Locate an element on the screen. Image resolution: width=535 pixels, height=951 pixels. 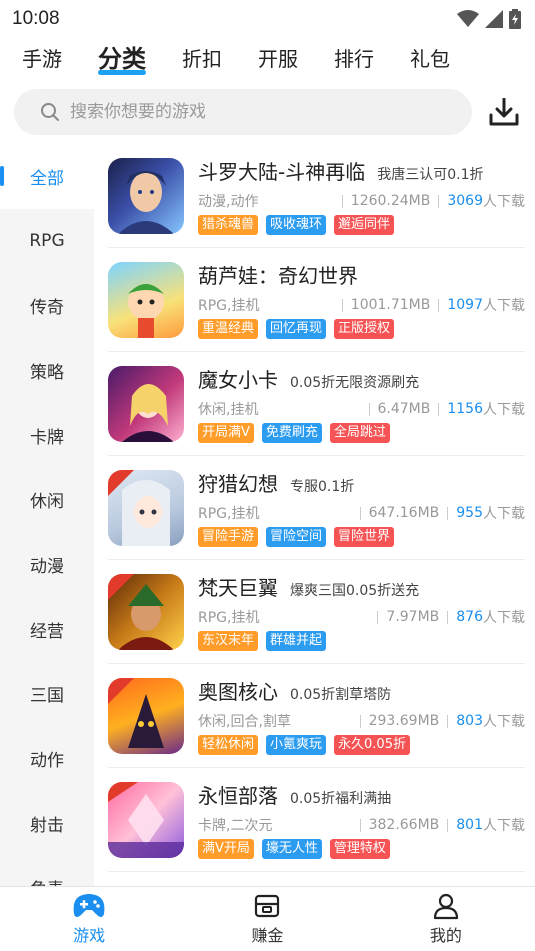
tab-gift: 礼包 is located at coordinates (430, 59).